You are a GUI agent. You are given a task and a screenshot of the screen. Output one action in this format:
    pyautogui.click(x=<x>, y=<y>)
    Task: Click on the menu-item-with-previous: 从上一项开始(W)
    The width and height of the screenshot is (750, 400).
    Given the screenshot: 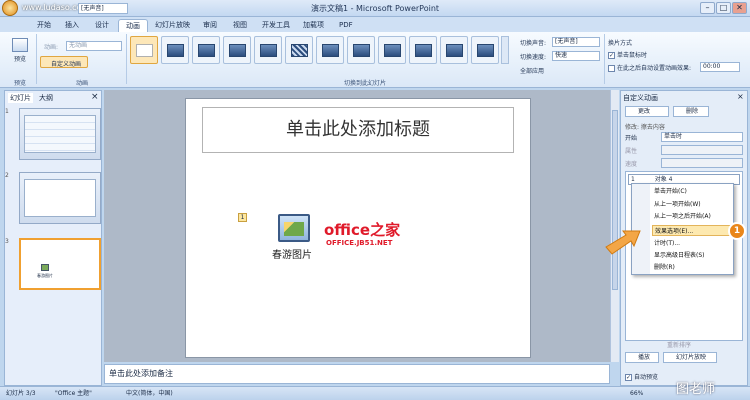 What is the action you would take?
    pyautogui.click(x=692, y=204)
    